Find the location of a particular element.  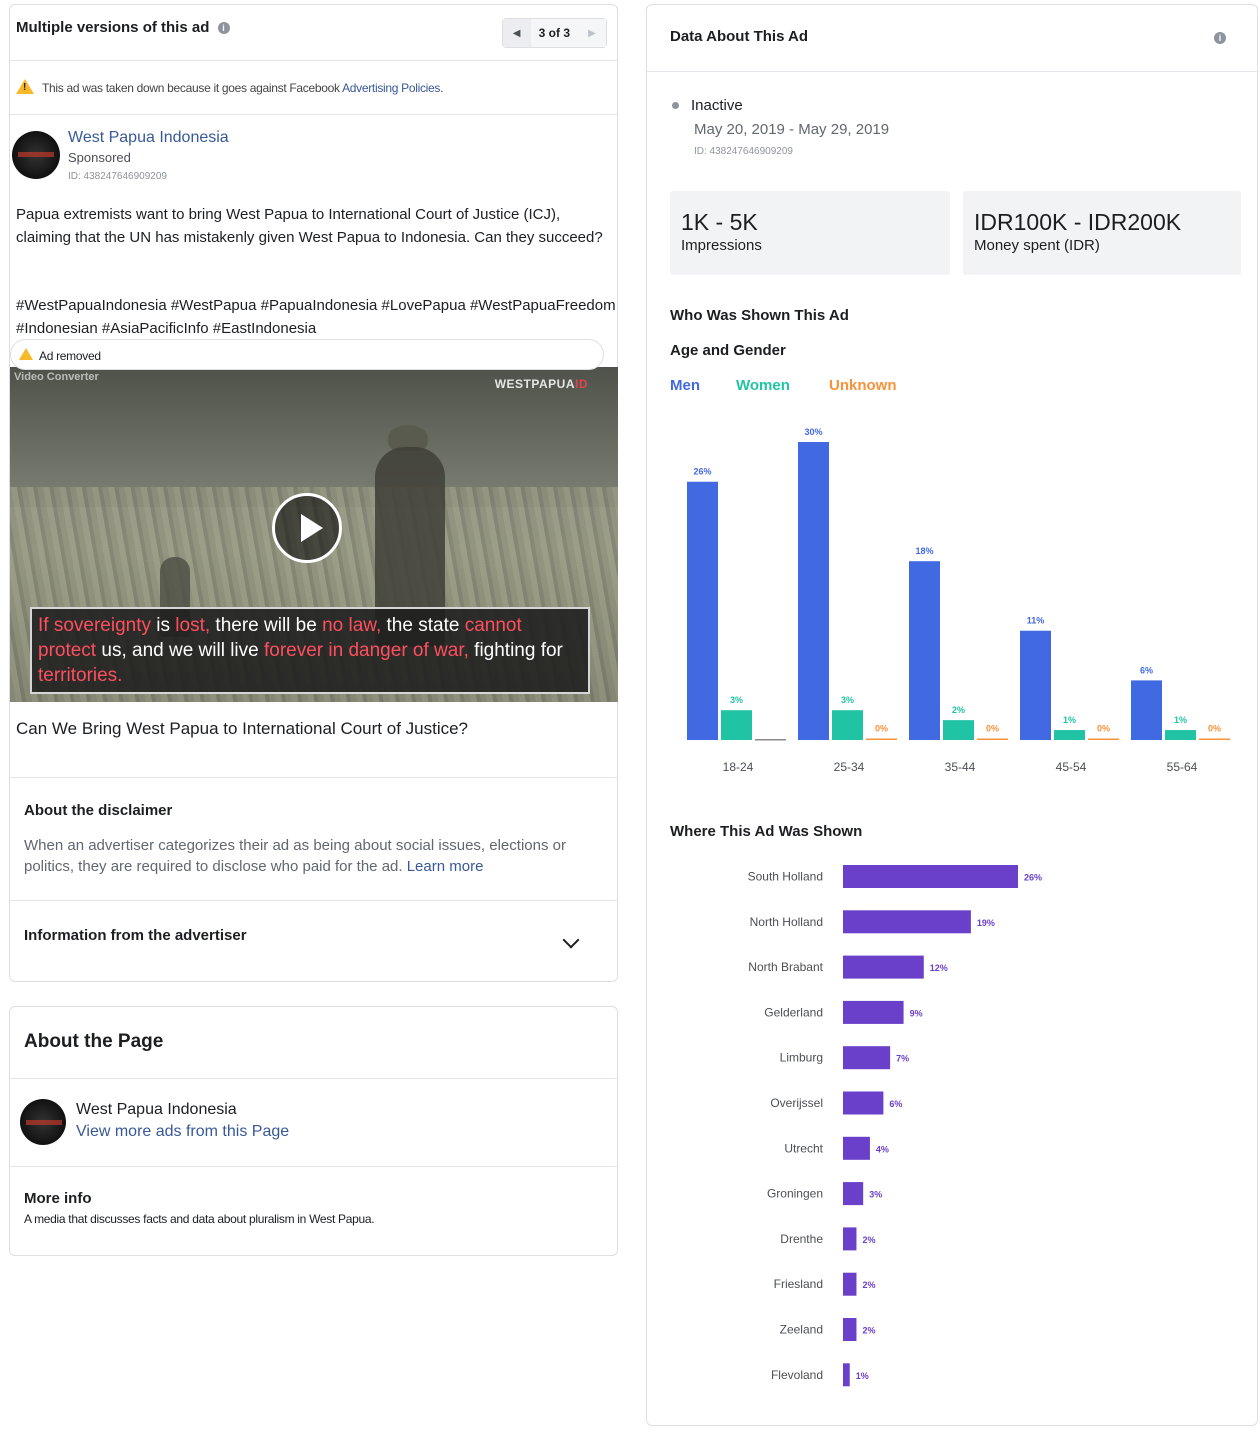

ad-removed-banner: Ad removed is located at coordinates (307, 354).